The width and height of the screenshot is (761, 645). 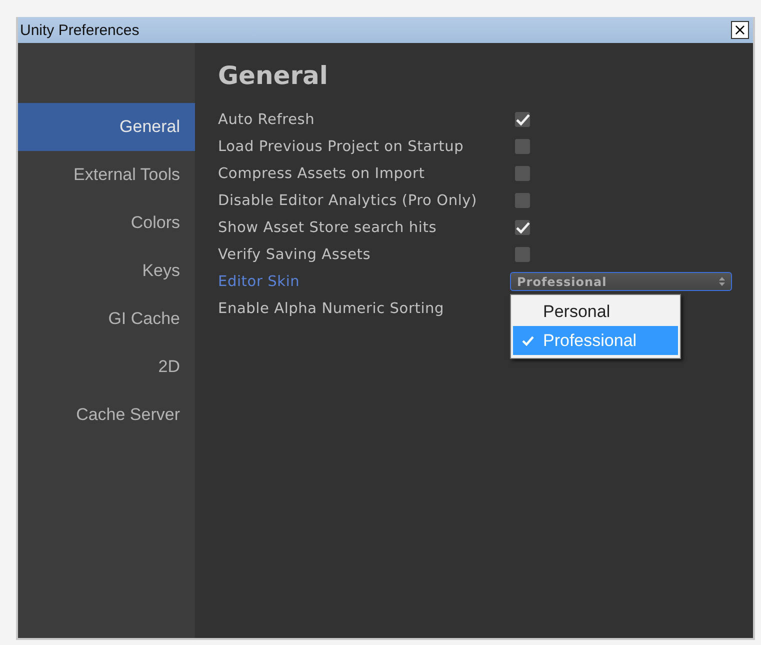 I want to click on section-heading: General, so click(x=273, y=75).